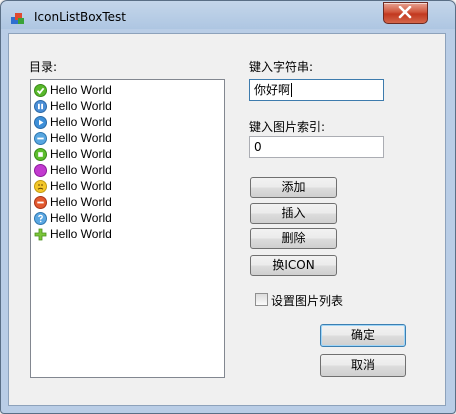 The image size is (456, 414). What do you see at coordinates (40, 138) in the screenshot?
I see `blue-minus-icon` at bounding box center [40, 138].